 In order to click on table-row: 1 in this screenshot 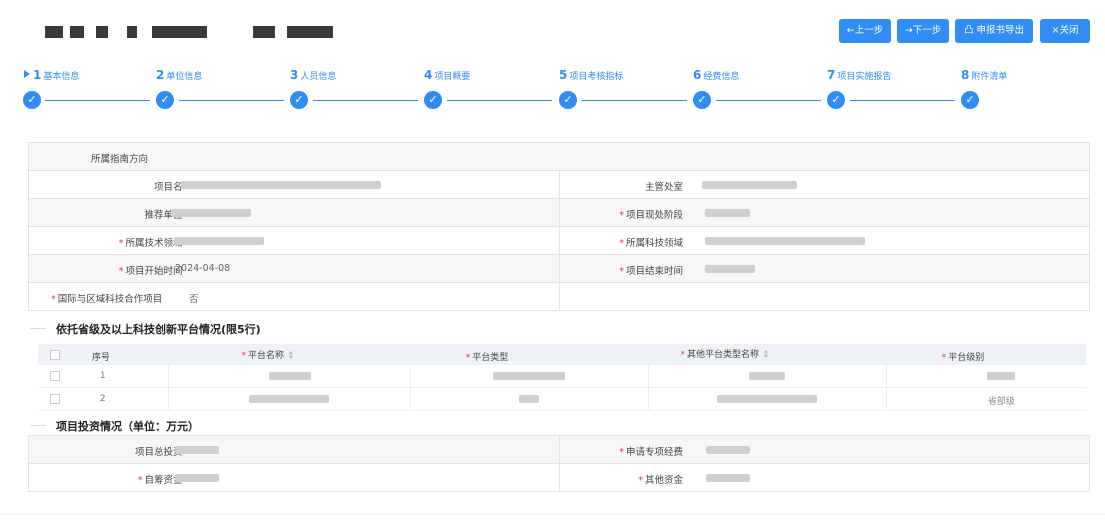, I will do `click(562, 376)`.